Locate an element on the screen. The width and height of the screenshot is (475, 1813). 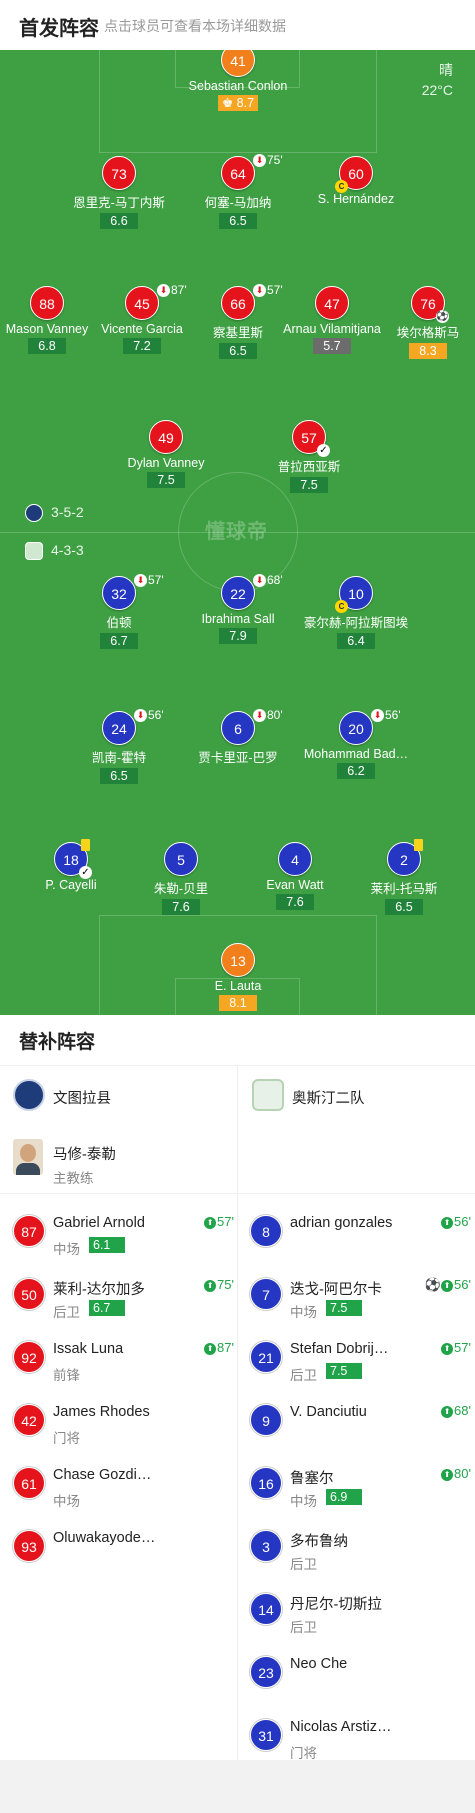
player-home-60: 60 C S. Hernández is located at coordinates (356, 181).